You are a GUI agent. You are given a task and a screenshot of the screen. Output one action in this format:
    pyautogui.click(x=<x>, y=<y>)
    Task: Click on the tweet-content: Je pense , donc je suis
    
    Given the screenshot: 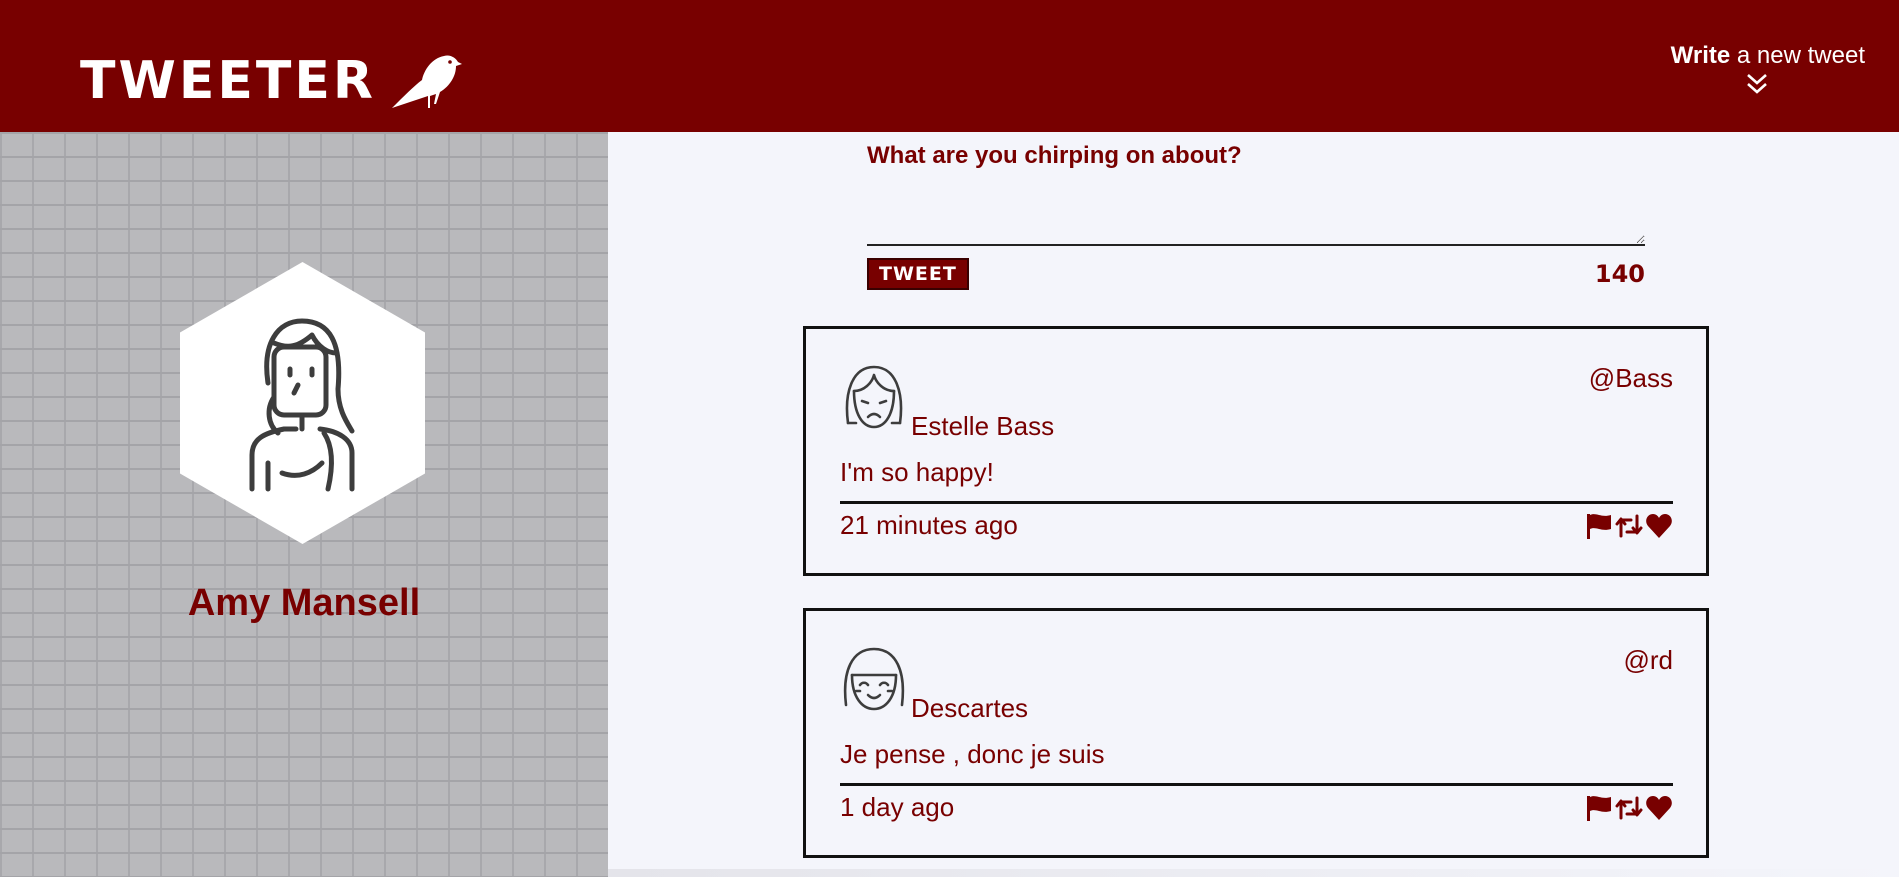 What is the action you would take?
    pyautogui.click(x=972, y=754)
    